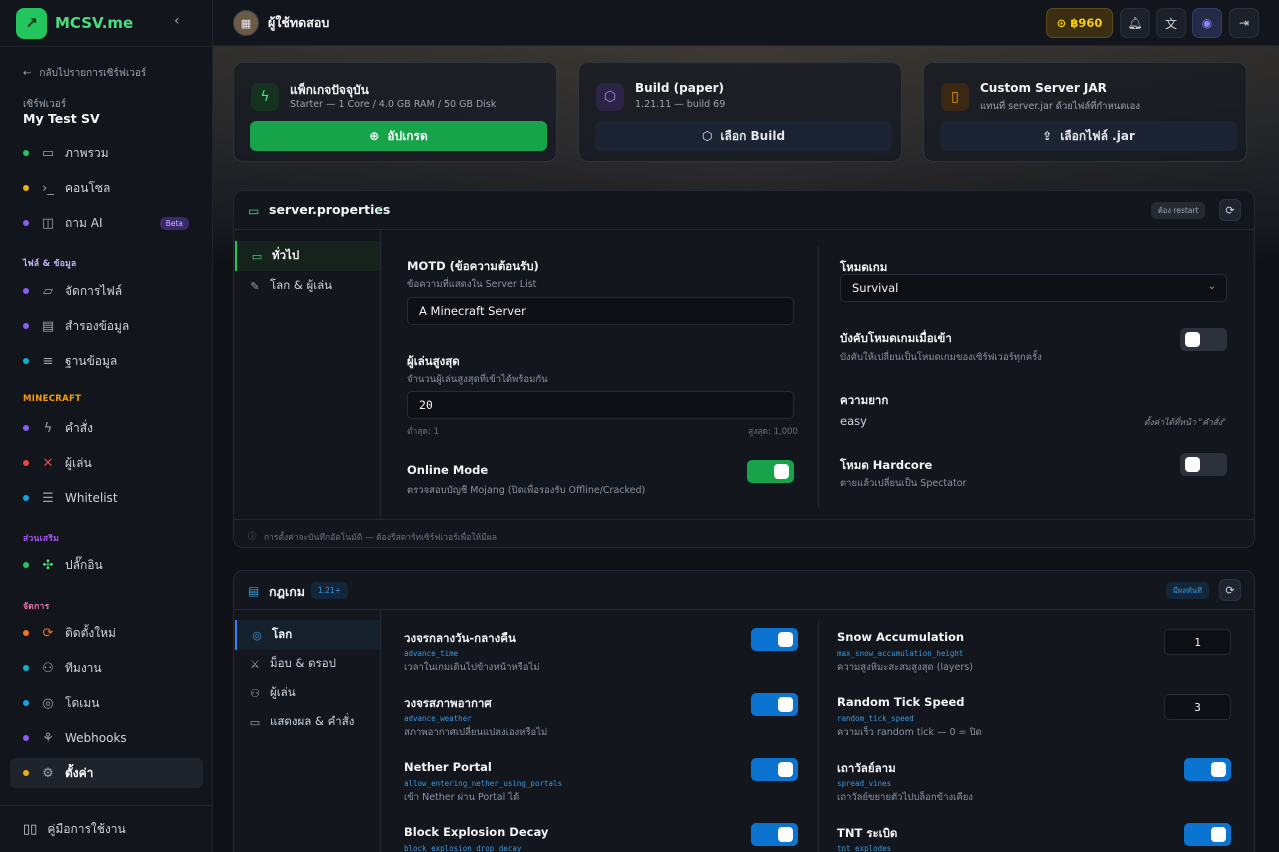 This screenshot has width=1279, height=852. What do you see at coordinates (909, 732) in the screenshot?
I see `rule-description: ความเร็ว random tick — 0 = ปิด` at bounding box center [909, 732].